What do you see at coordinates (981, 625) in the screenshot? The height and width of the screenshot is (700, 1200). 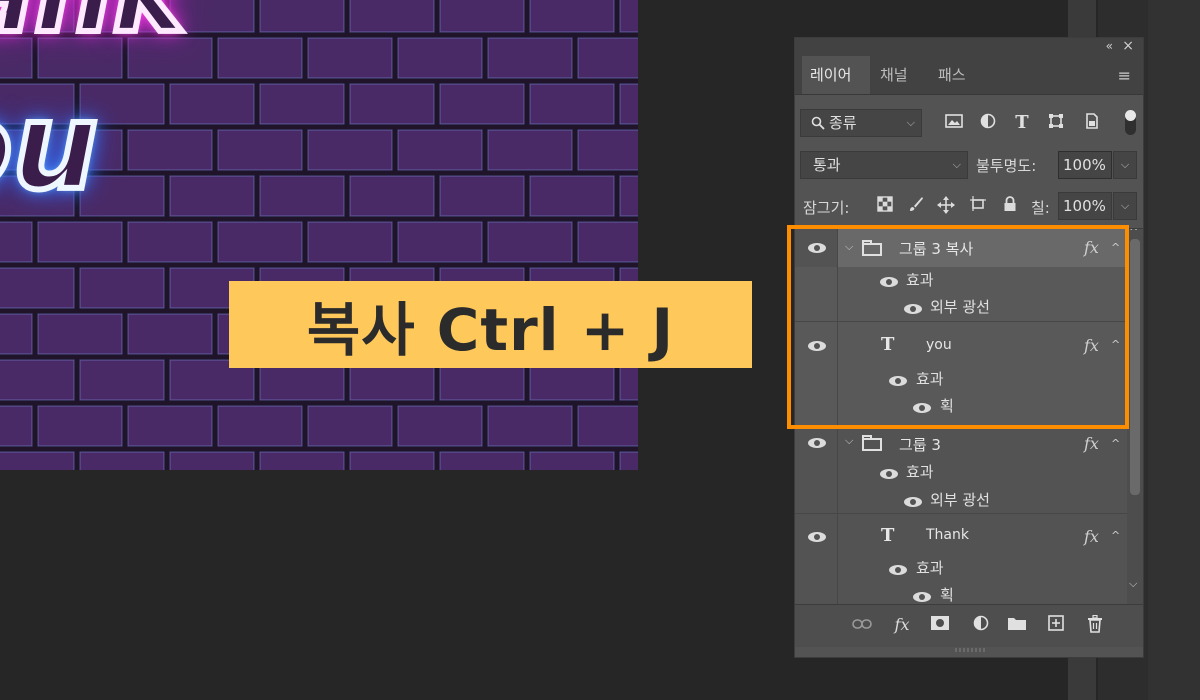 I see `adjustment-layer-icon` at bounding box center [981, 625].